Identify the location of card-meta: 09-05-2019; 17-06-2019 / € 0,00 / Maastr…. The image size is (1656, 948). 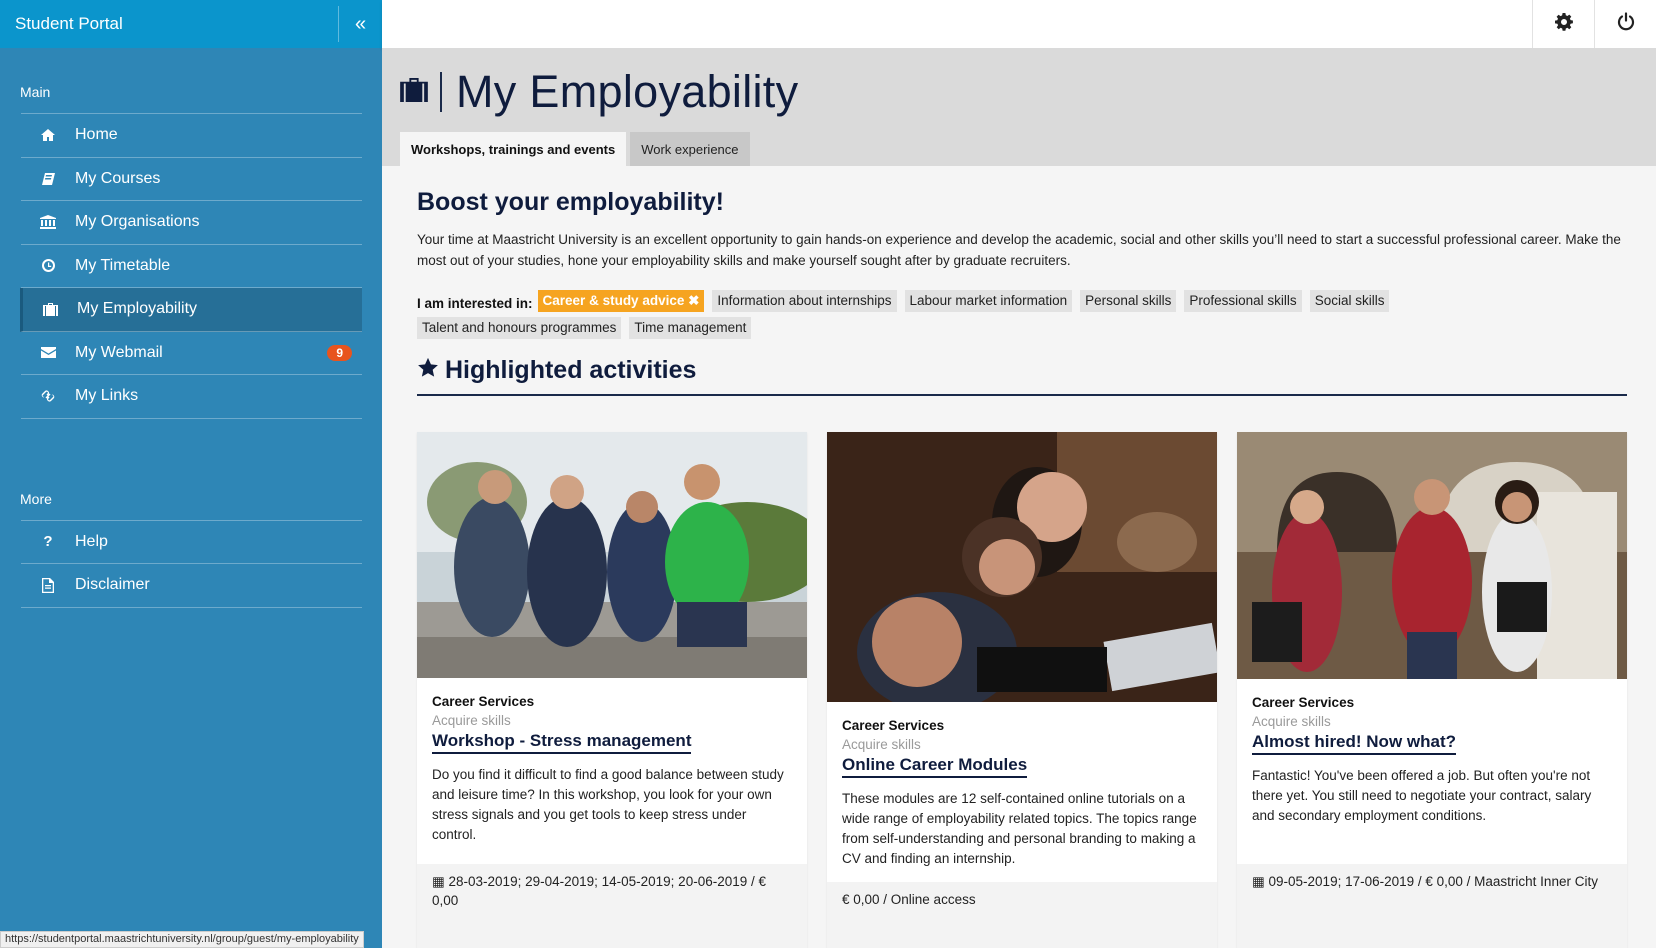
(1433, 881).